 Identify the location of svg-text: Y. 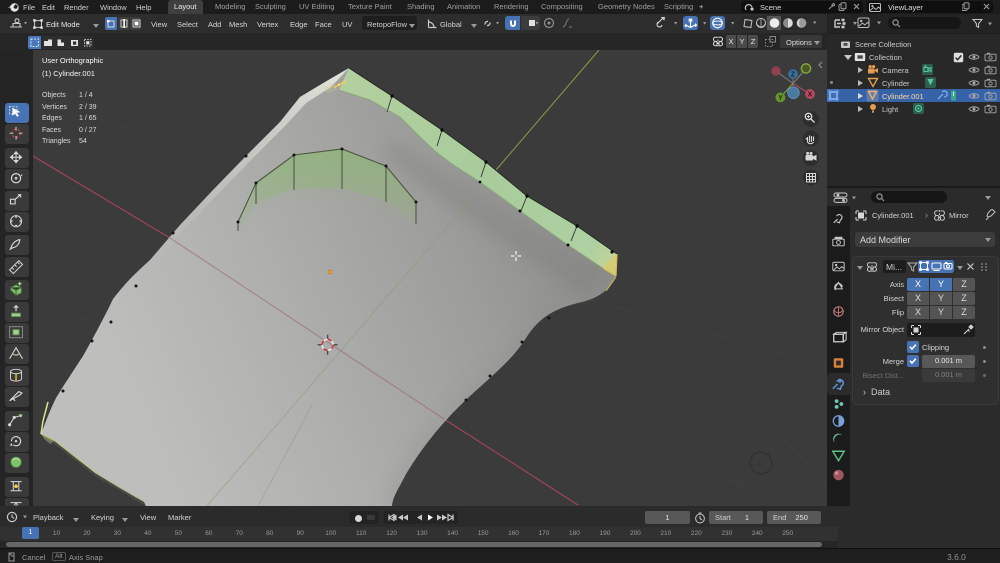
(780, 98).